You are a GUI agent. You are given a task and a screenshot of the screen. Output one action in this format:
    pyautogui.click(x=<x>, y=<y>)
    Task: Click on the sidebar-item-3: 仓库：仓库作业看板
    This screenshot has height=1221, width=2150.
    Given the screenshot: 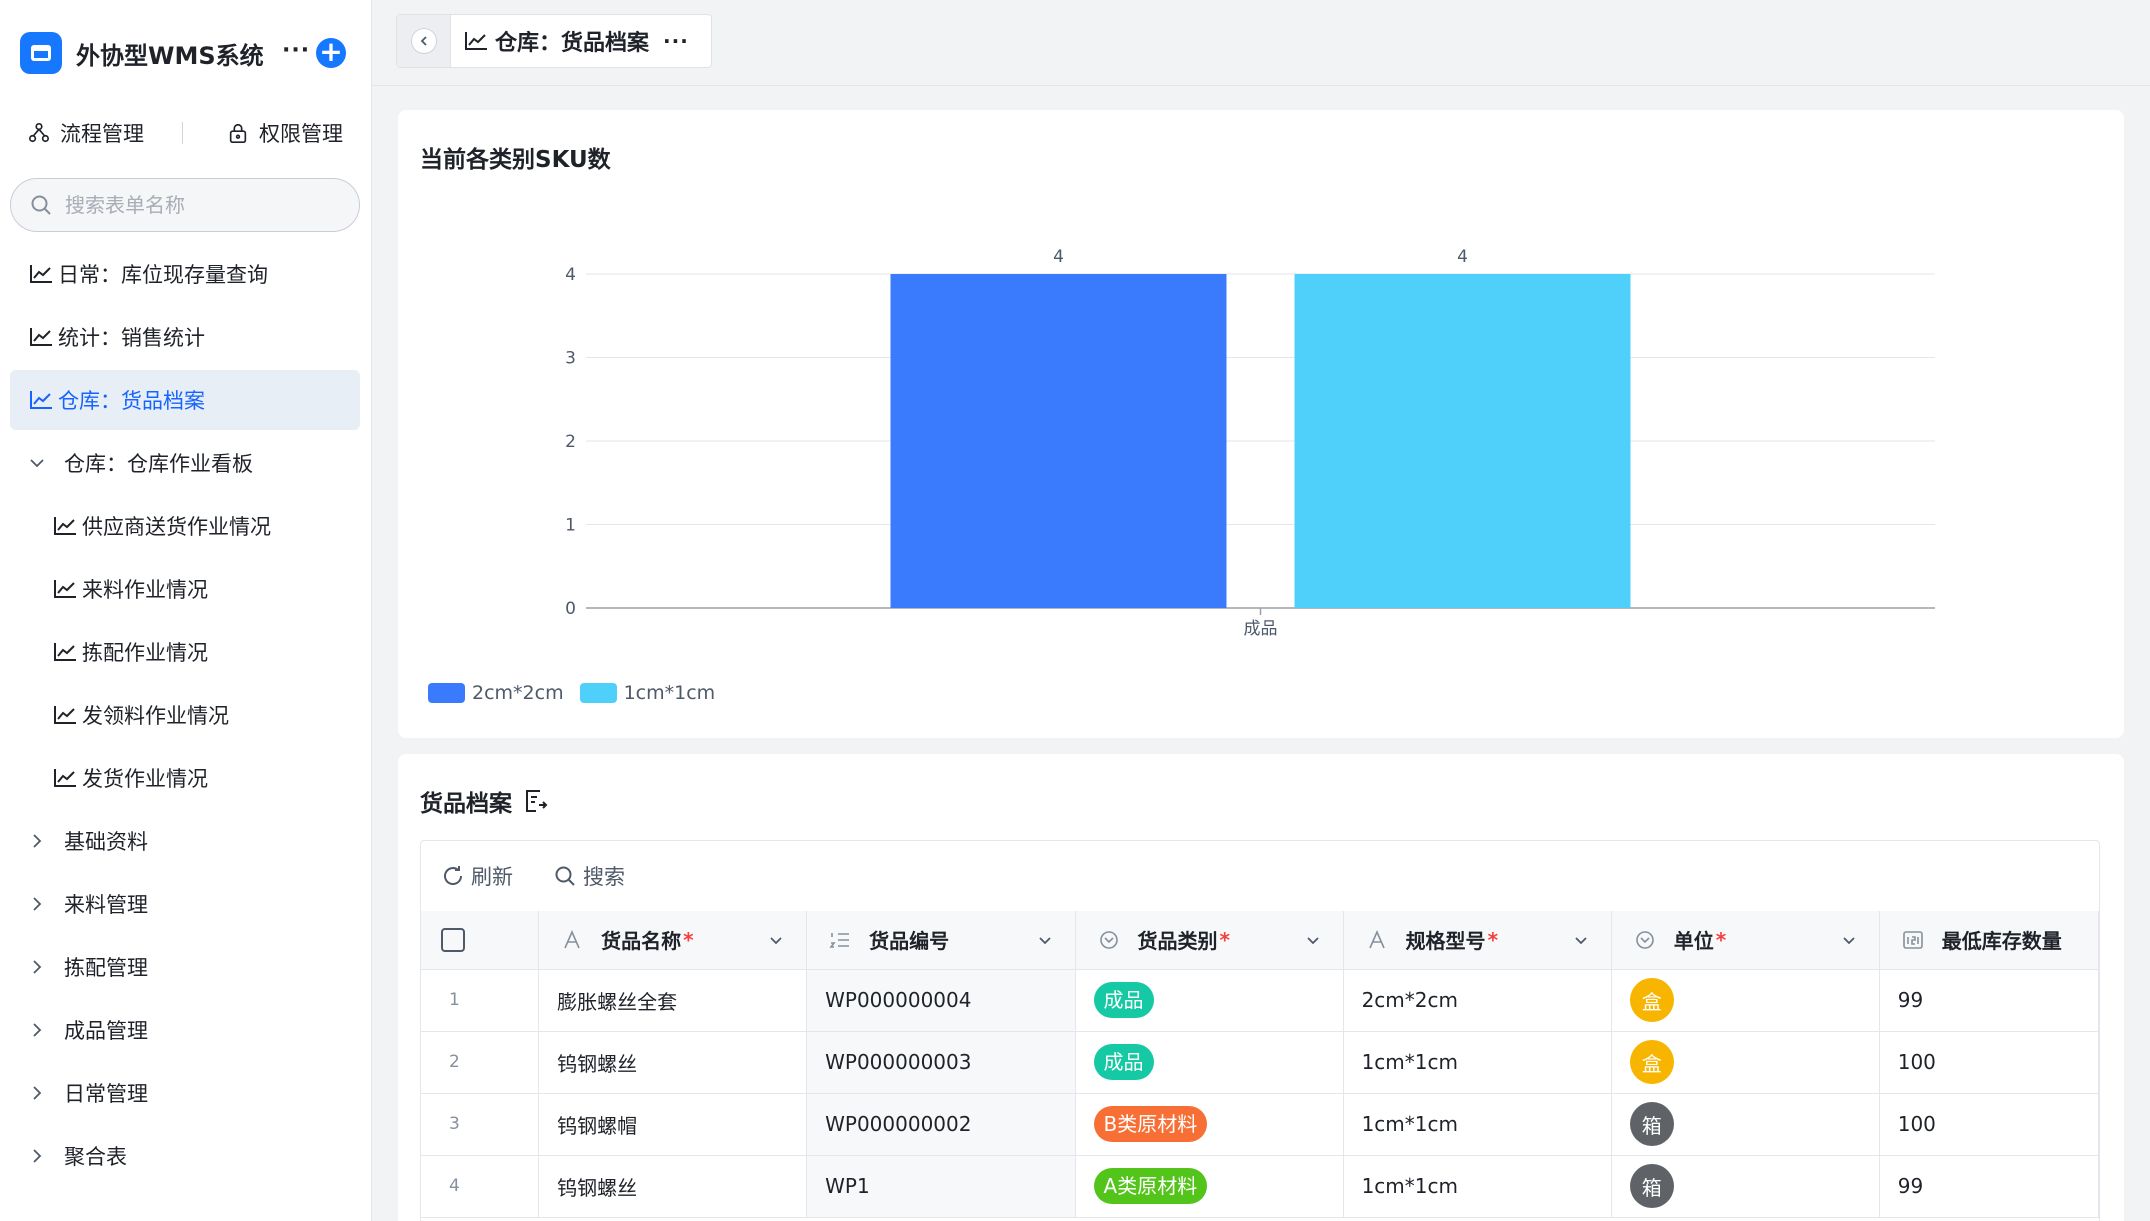 What is the action you would take?
    pyautogui.click(x=185, y=463)
    